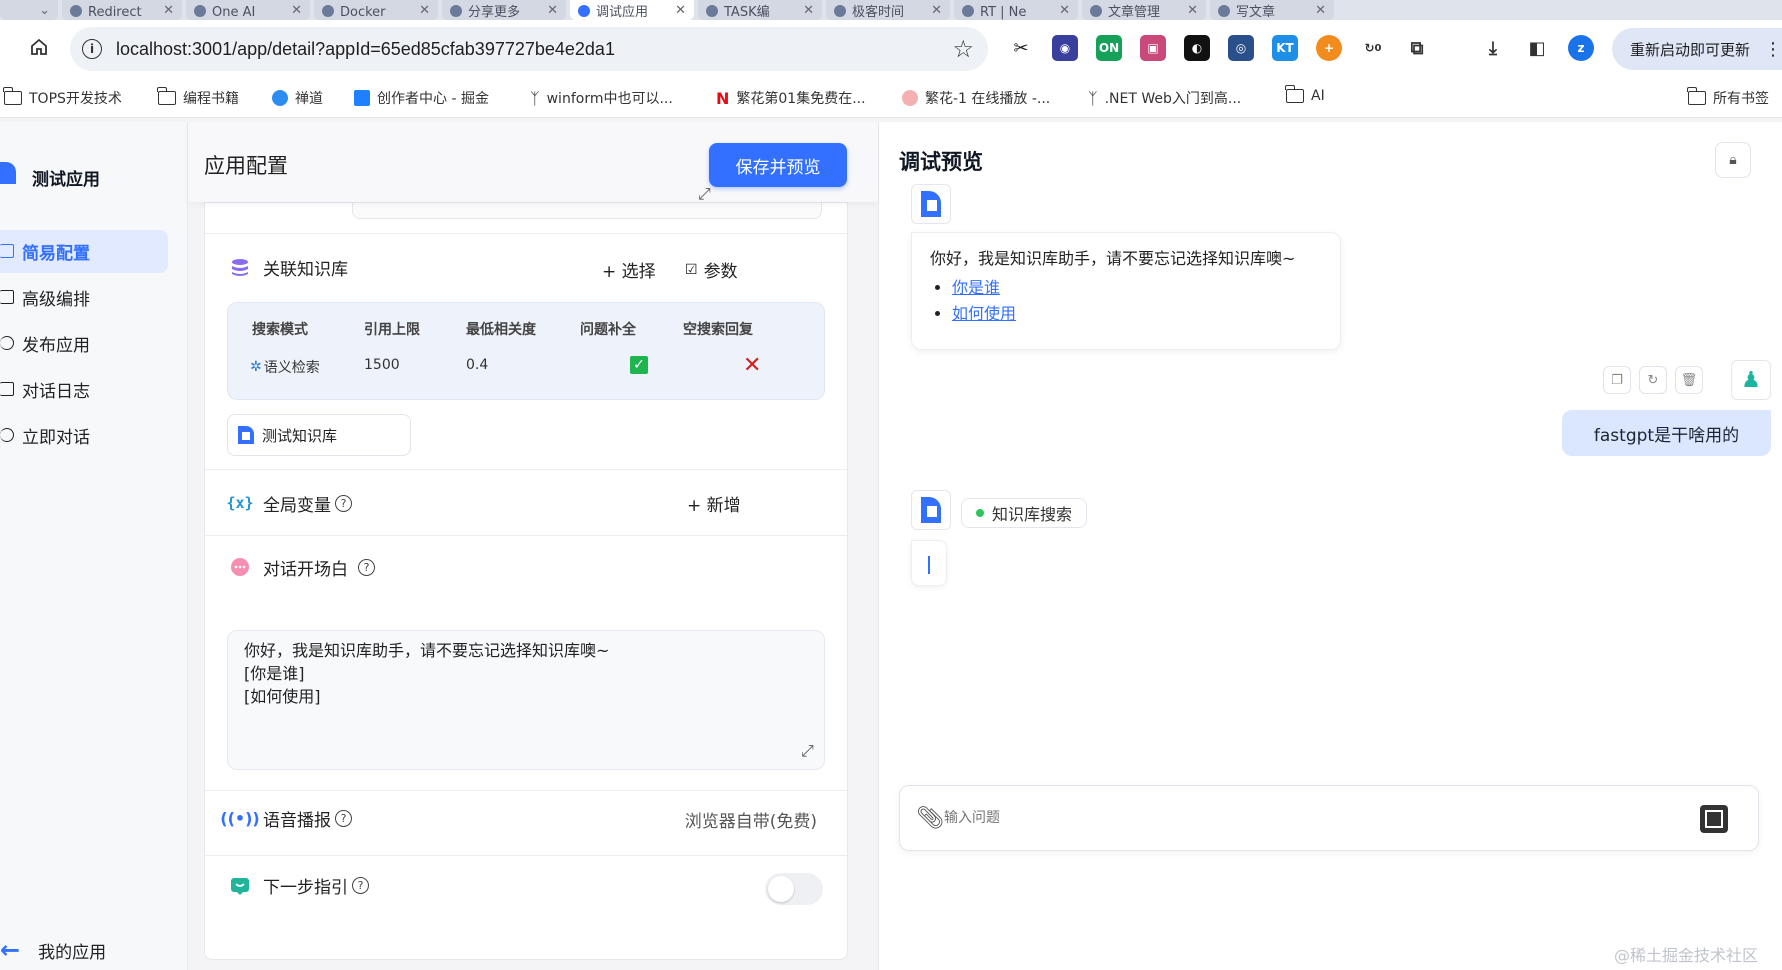  I want to click on extensions-puzzle-icon: ⧉, so click(1417, 48).